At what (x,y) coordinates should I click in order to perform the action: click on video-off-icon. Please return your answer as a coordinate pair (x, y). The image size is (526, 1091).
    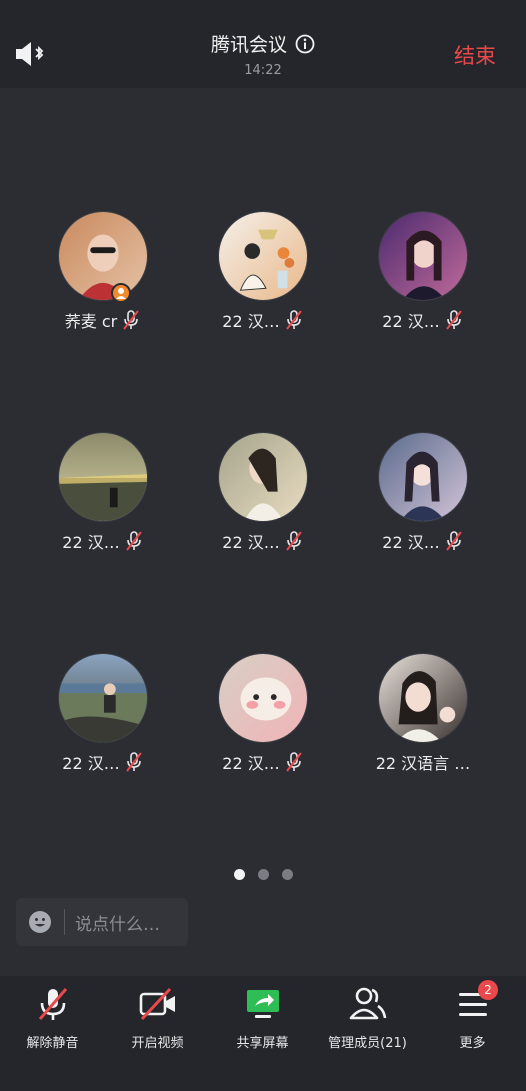
    Looking at the image, I should click on (157, 1004).